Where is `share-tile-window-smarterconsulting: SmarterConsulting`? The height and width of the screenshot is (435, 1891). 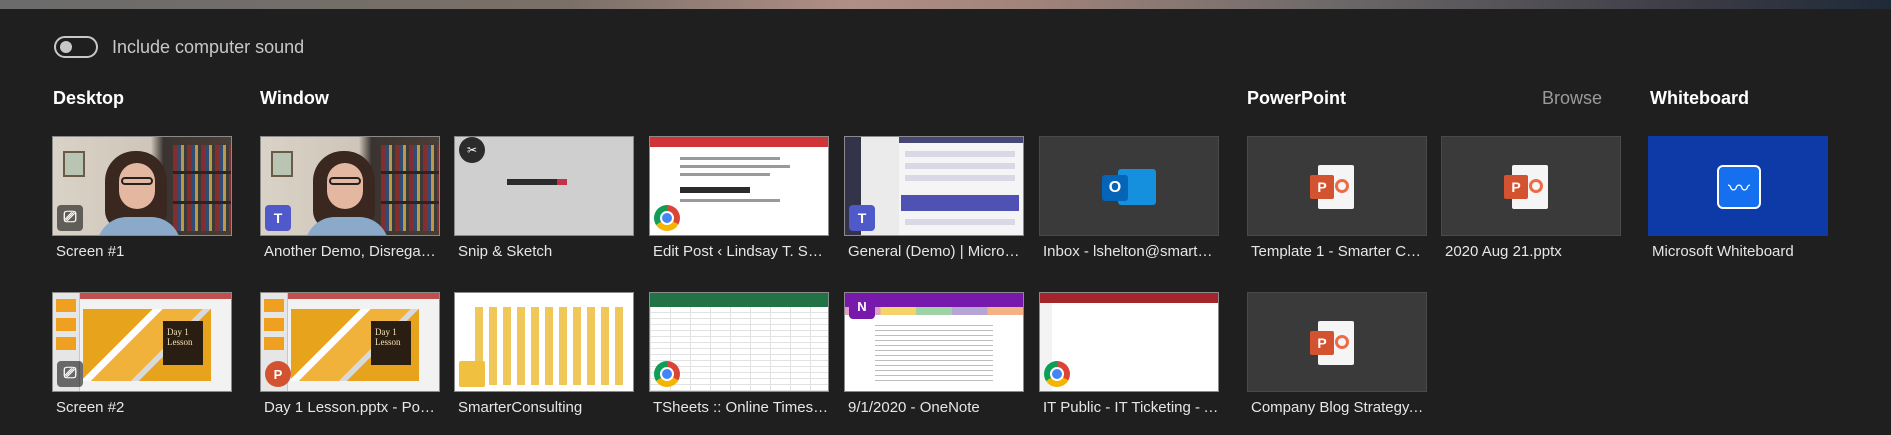 share-tile-window-smarterconsulting: SmarterConsulting is located at coordinates (544, 354).